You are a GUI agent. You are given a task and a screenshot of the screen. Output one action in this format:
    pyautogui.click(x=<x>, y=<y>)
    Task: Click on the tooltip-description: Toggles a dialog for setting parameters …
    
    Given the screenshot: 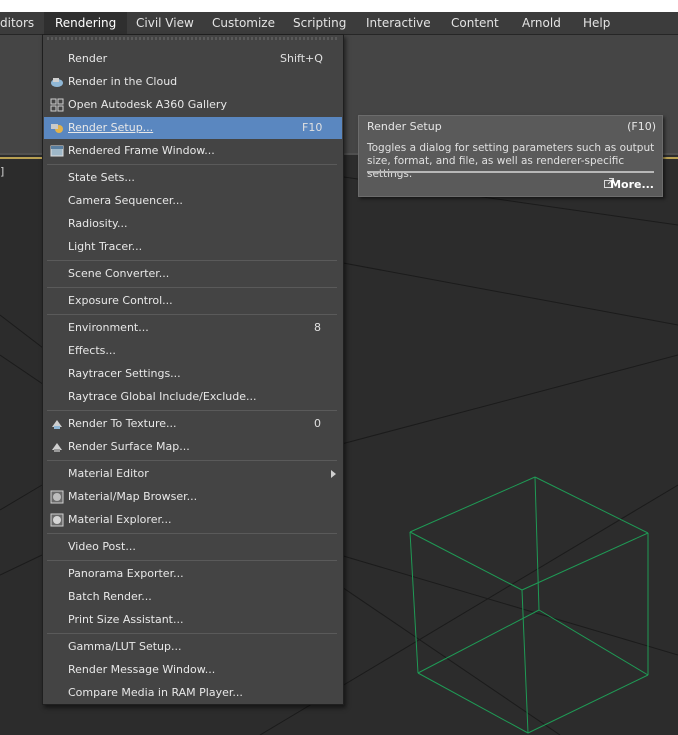 What is the action you would take?
    pyautogui.click(x=511, y=161)
    